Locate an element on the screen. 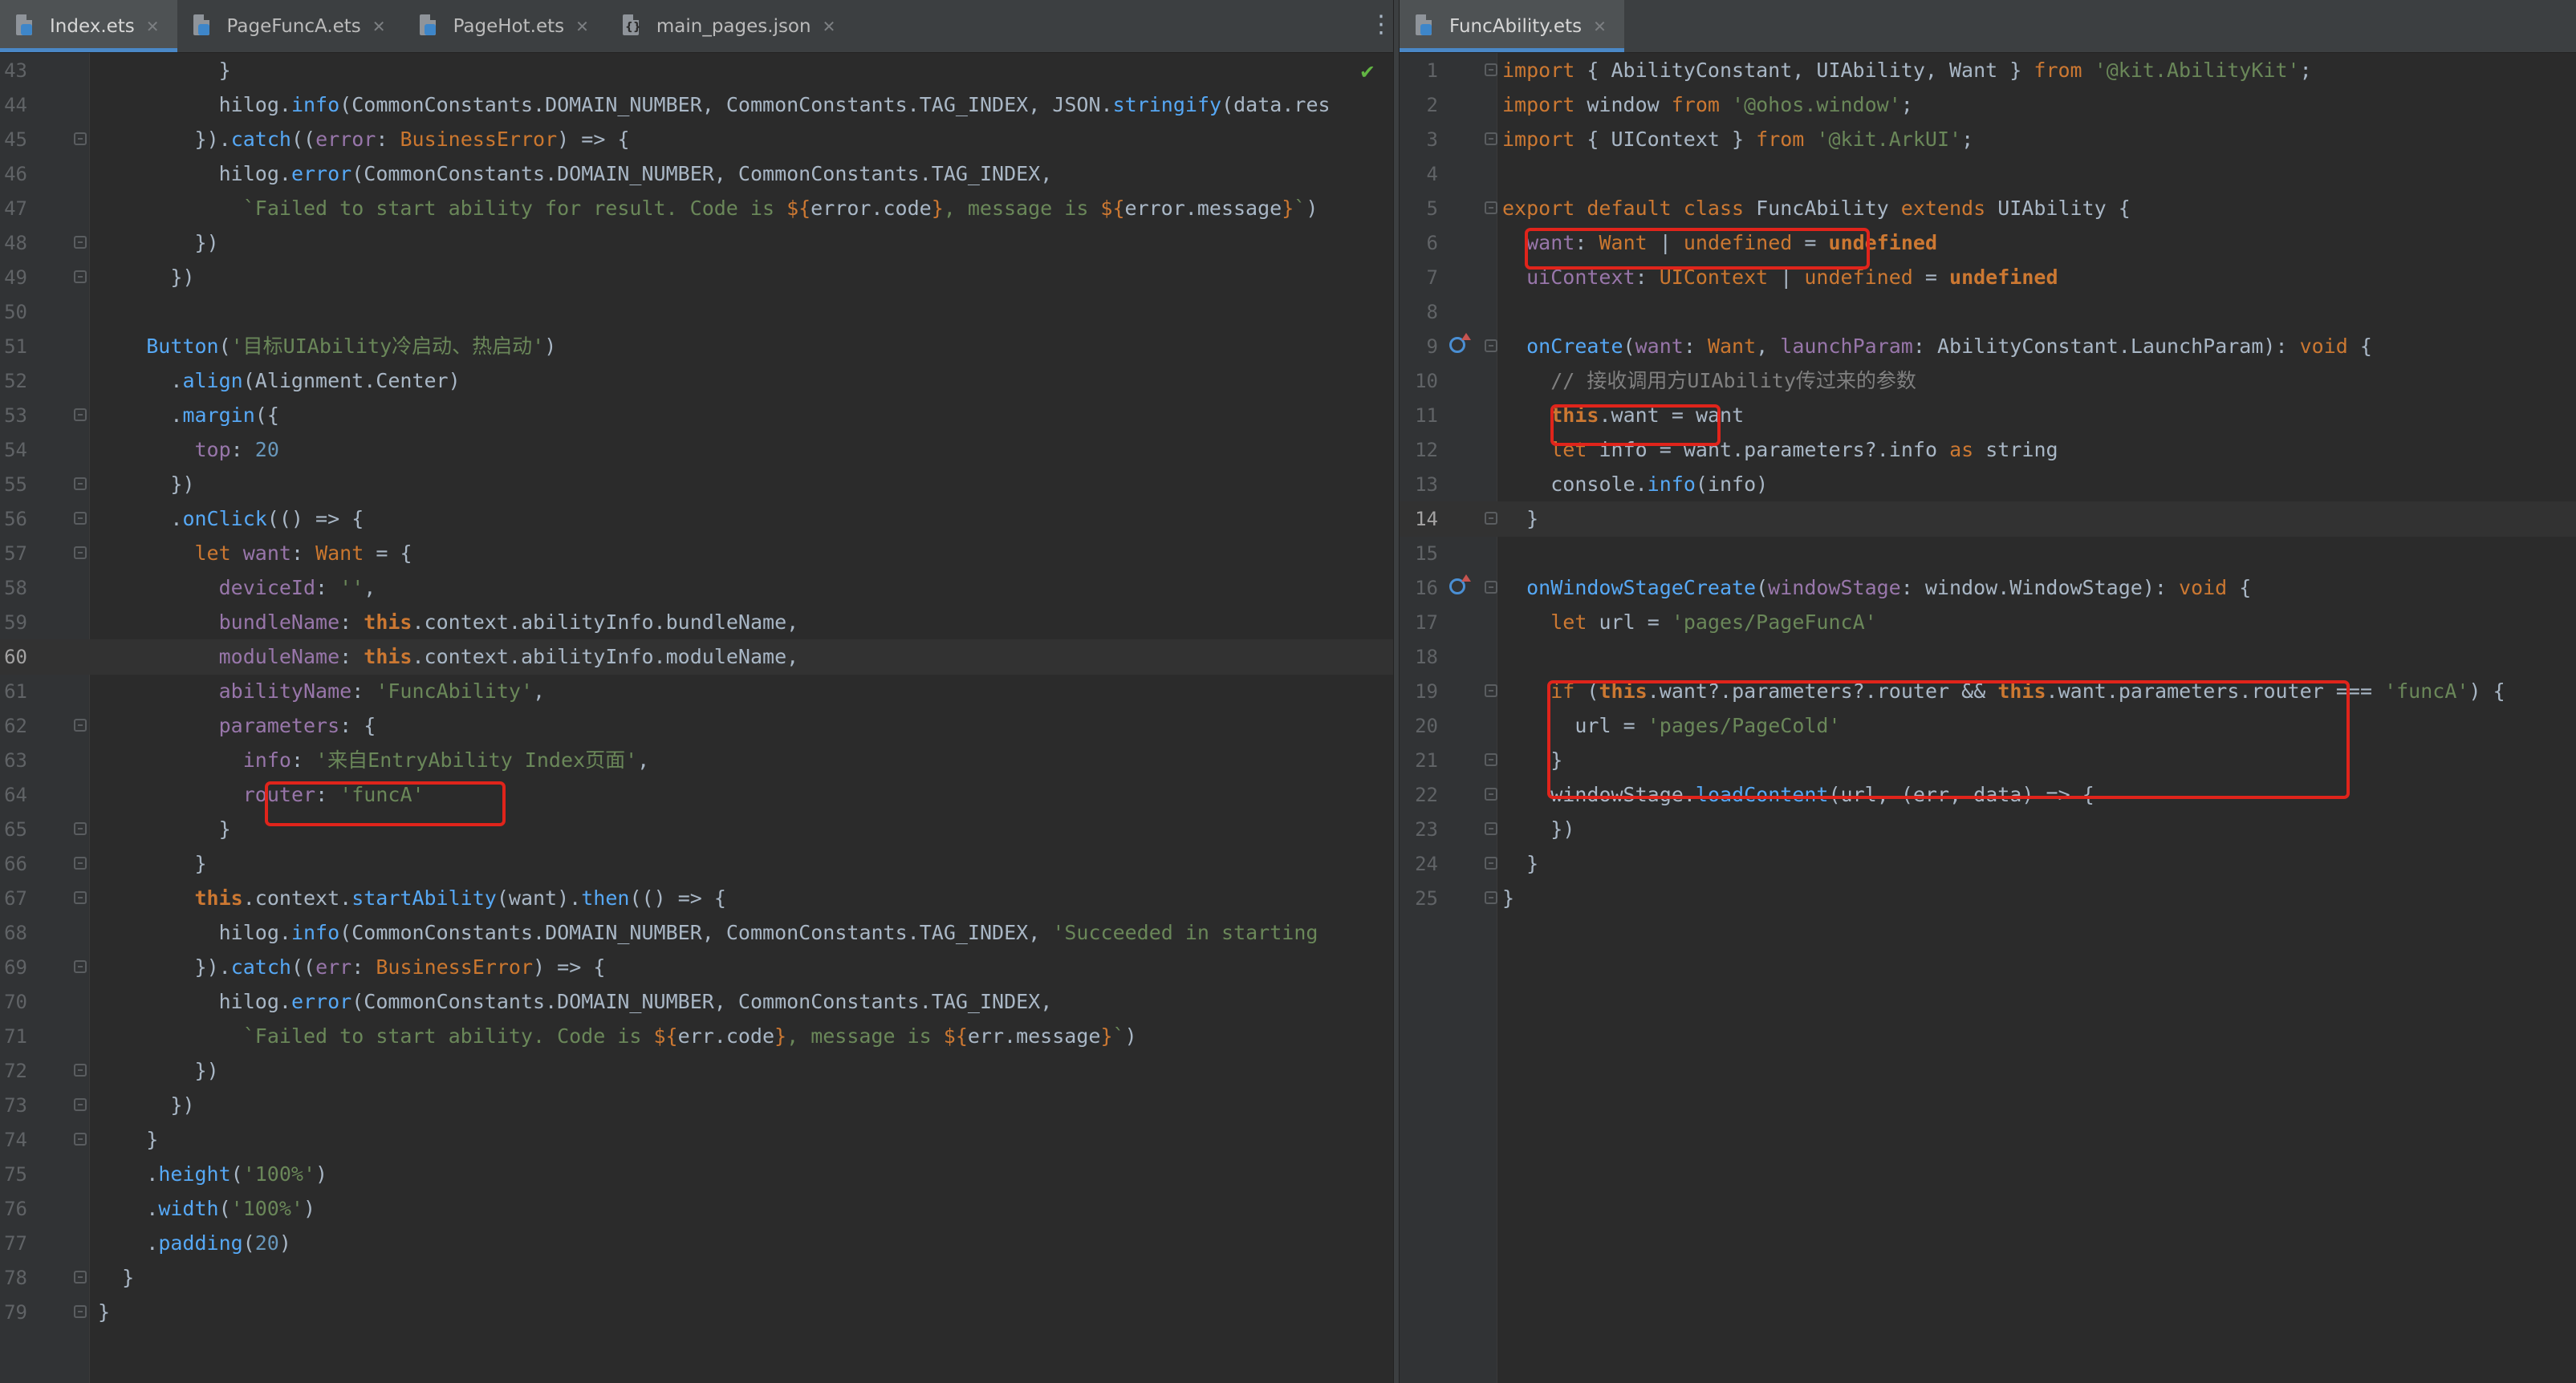  code-line: 48 }) is located at coordinates (697, 243).